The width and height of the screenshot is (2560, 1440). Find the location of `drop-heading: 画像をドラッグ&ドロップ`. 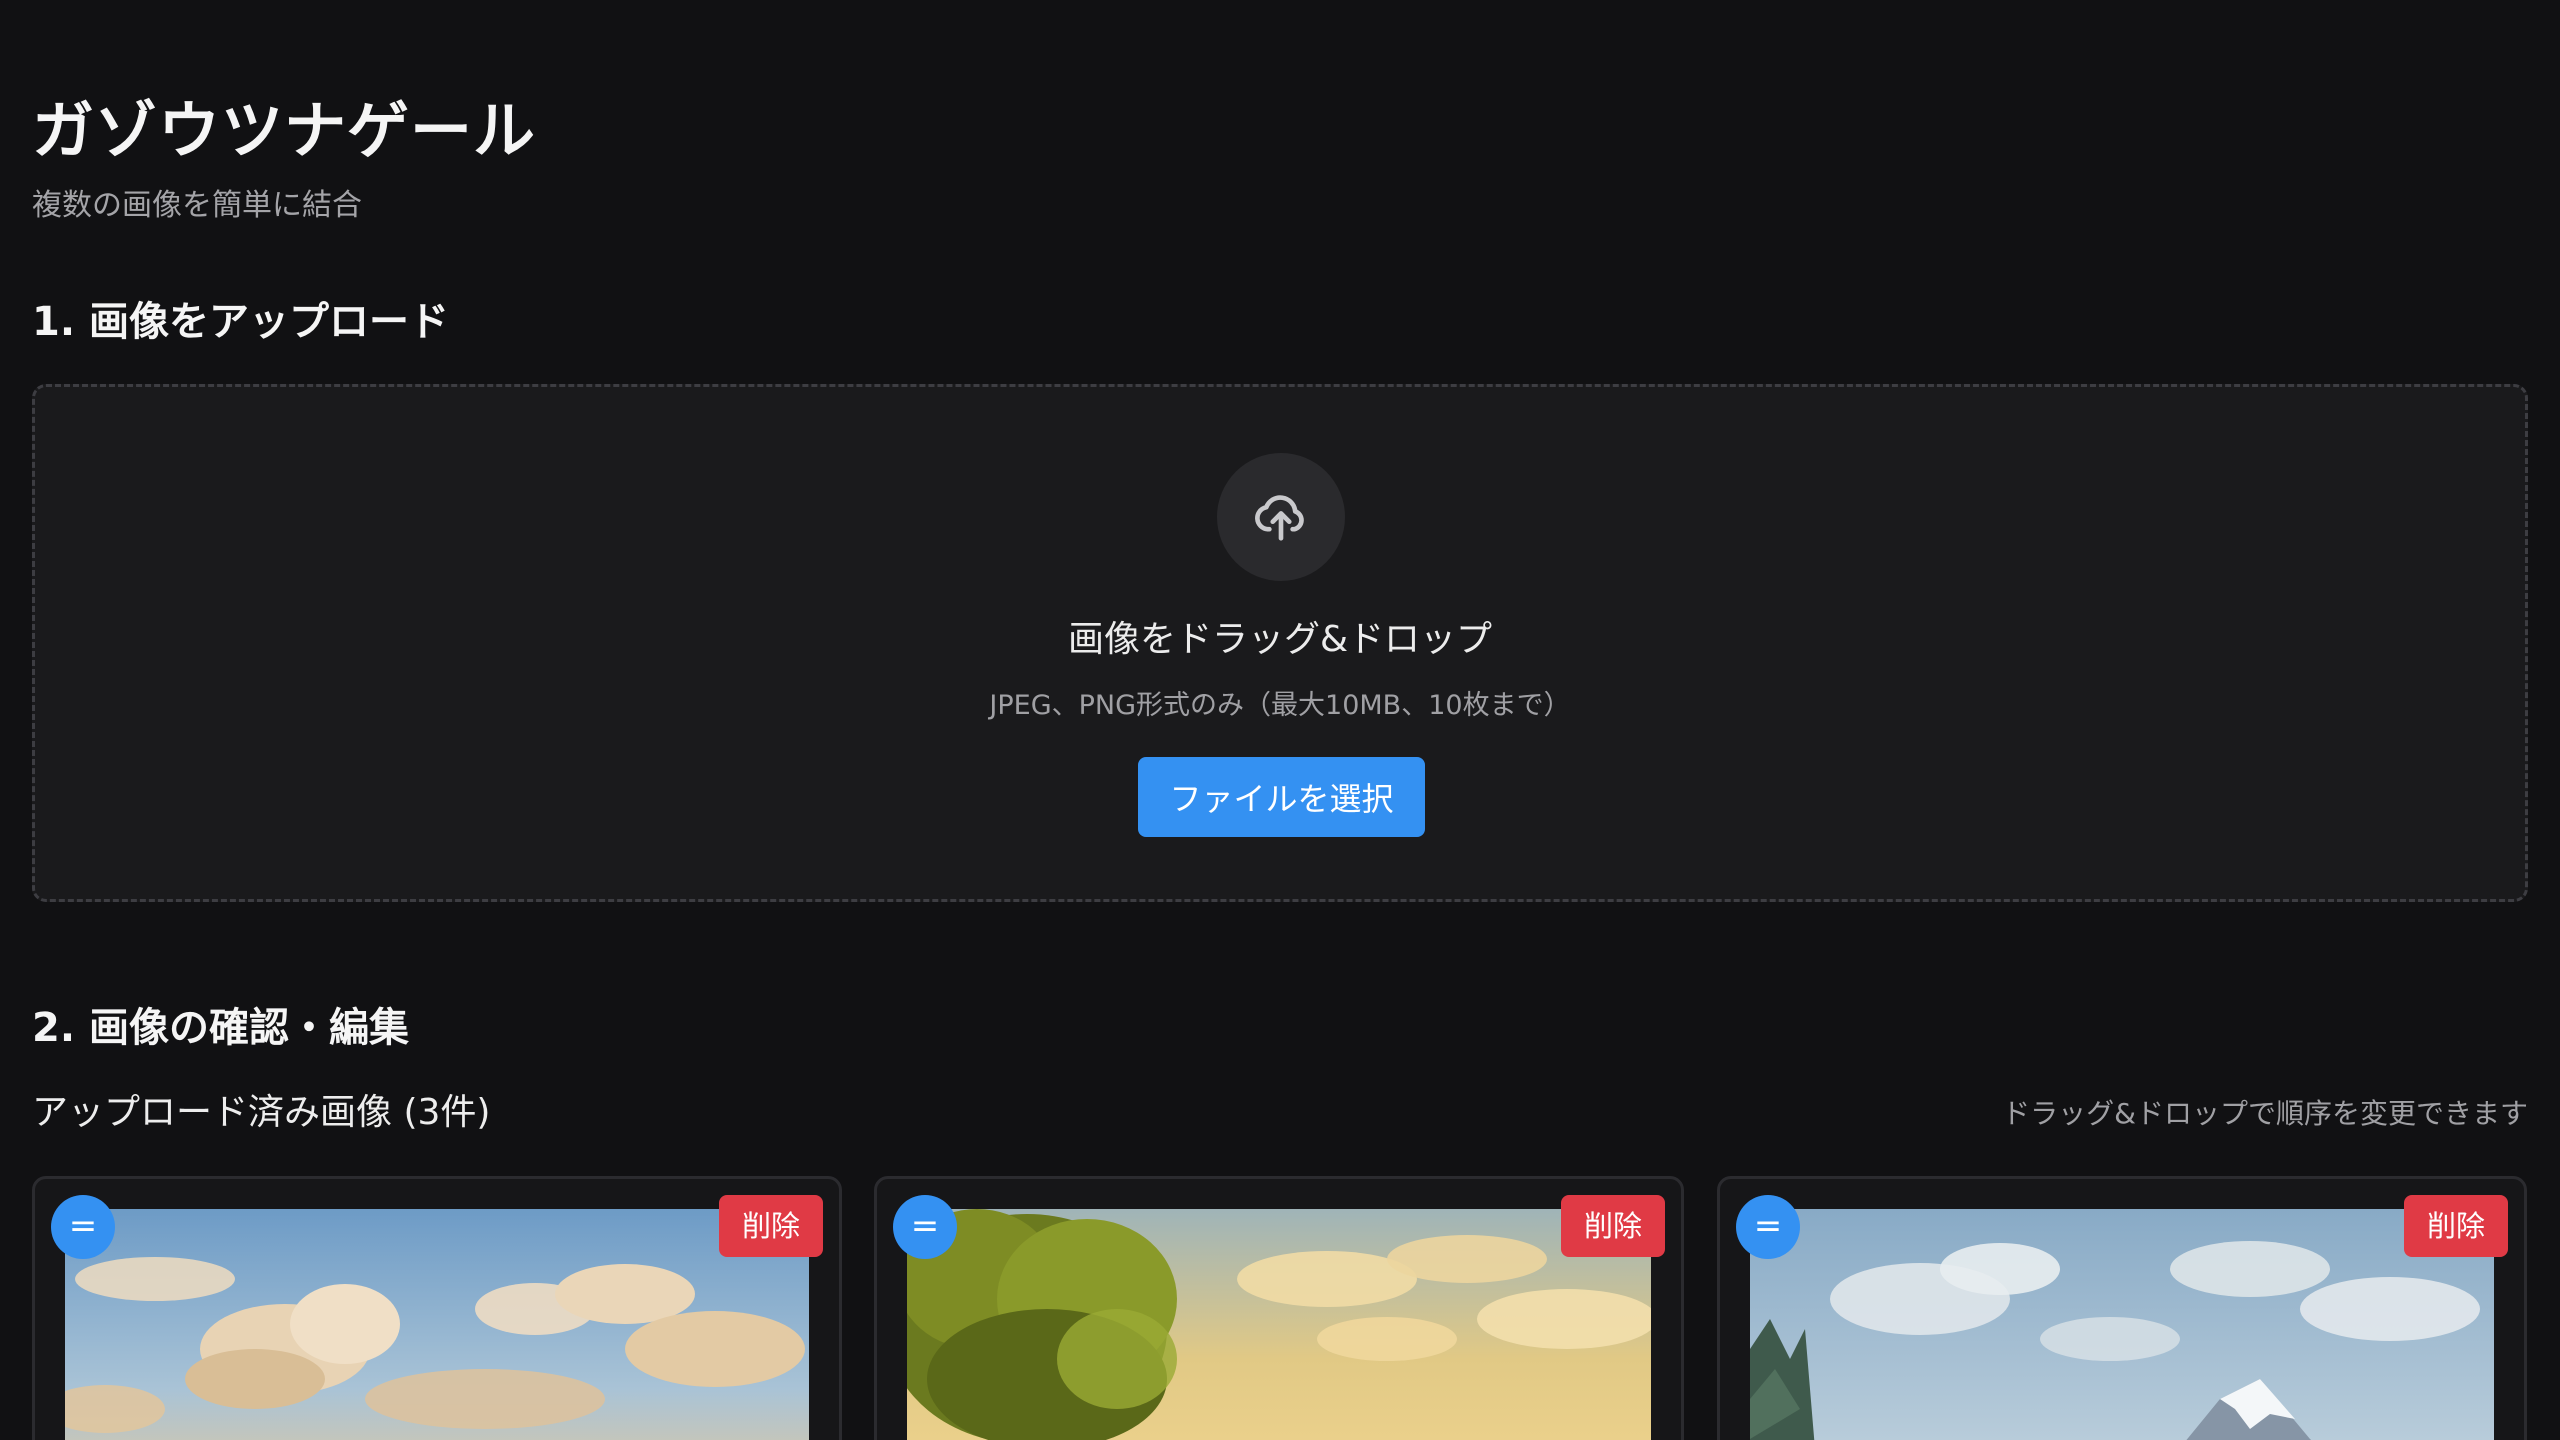

drop-heading: 画像をドラッグ&ドロップ is located at coordinates (1280, 639).